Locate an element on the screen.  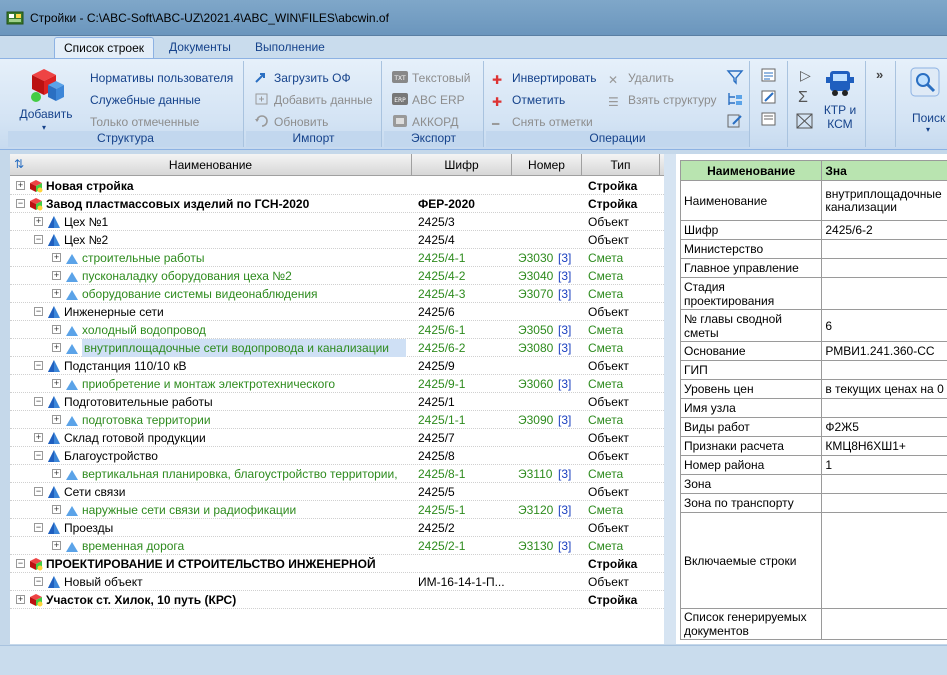
only-marked-button: Только отмеченные is located at coordinates (144, 122).